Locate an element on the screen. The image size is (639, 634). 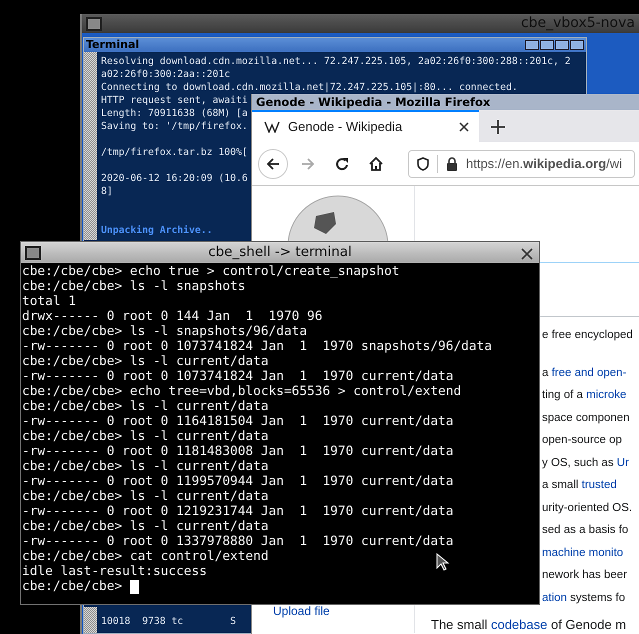
forward-icon is located at coordinates (308, 164).